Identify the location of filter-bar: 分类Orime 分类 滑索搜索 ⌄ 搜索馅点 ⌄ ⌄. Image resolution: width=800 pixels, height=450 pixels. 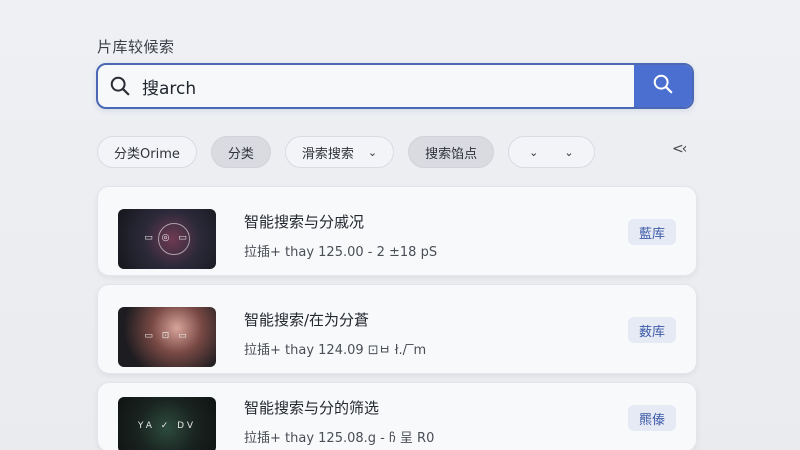
(346, 152).